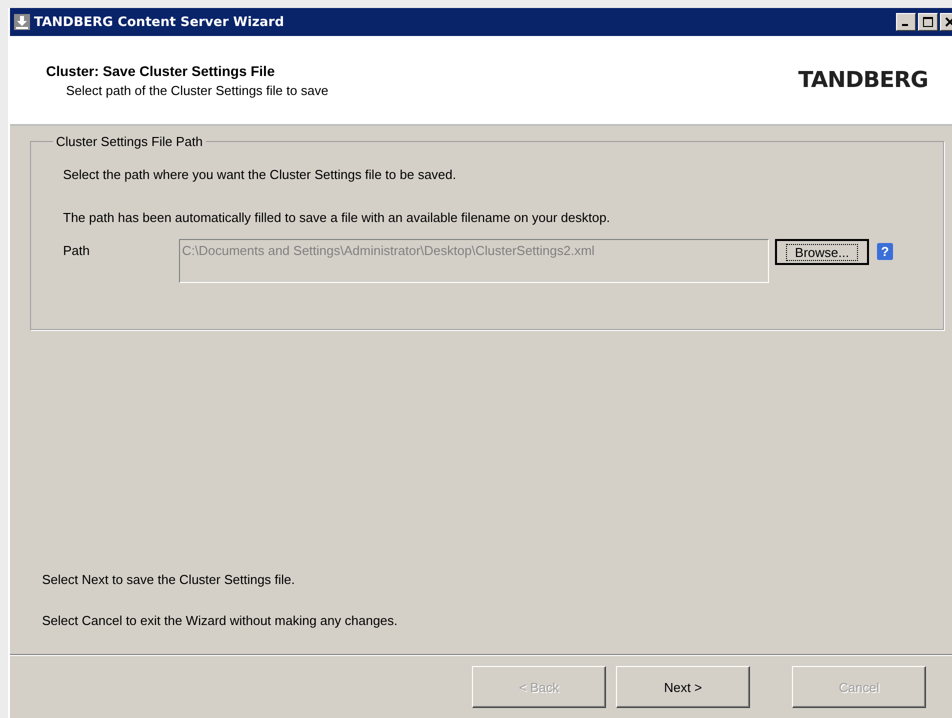 This screenshot has height=718, width=952. Describe the element at coordinates (337, 217) in the screenshot. I see `note-text: The path has been automatically filled to save a file with an available filename on your desktop.` at that location.